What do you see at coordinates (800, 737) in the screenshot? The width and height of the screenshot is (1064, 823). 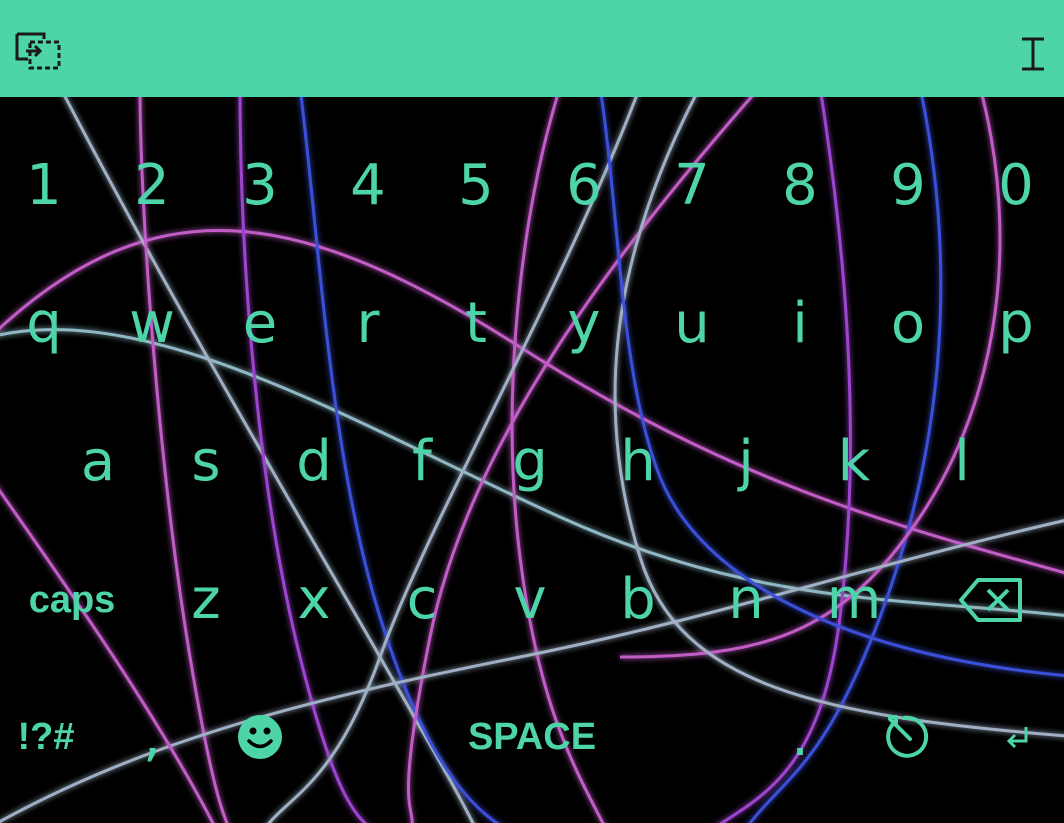 I see `period-key: .` at bounding box center [800, 737].